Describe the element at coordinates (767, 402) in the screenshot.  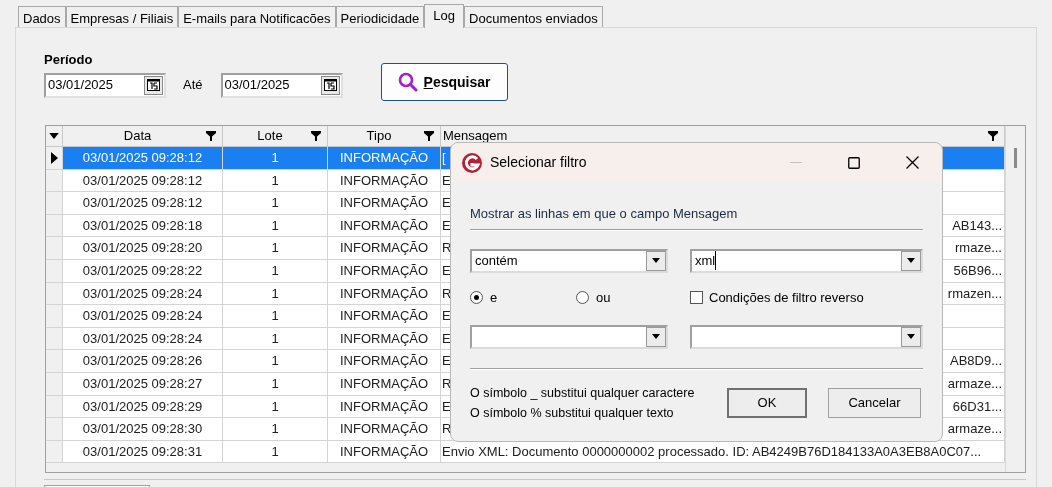
I see `ok-button: OK` at that location.